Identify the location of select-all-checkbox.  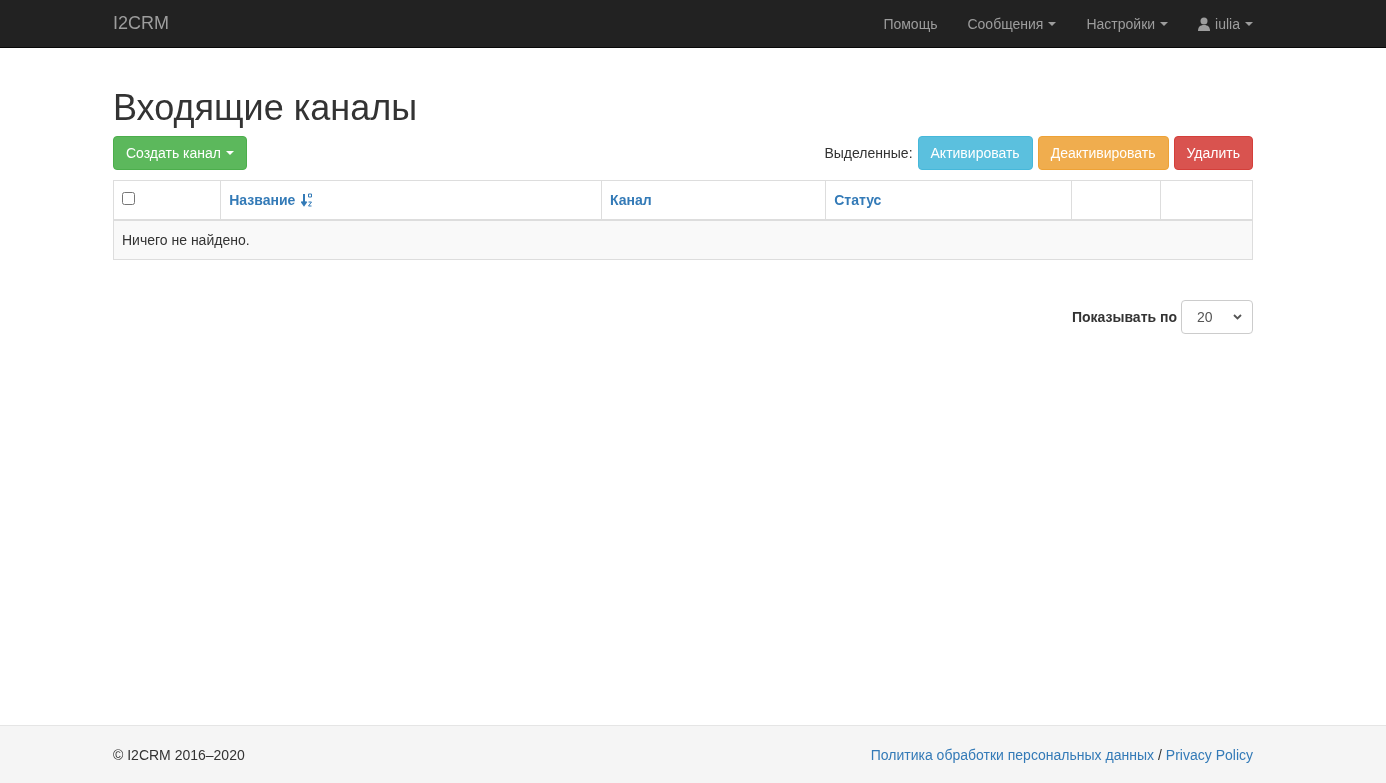
(128, 198).